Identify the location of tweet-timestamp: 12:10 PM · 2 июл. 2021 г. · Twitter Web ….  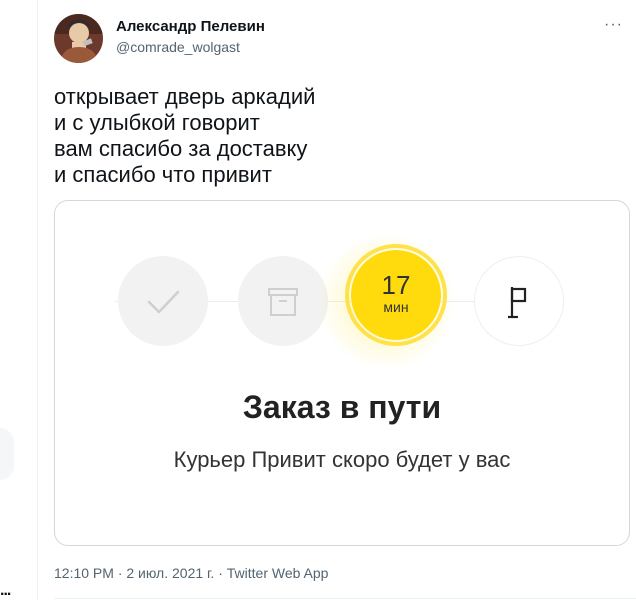
(191, 573).